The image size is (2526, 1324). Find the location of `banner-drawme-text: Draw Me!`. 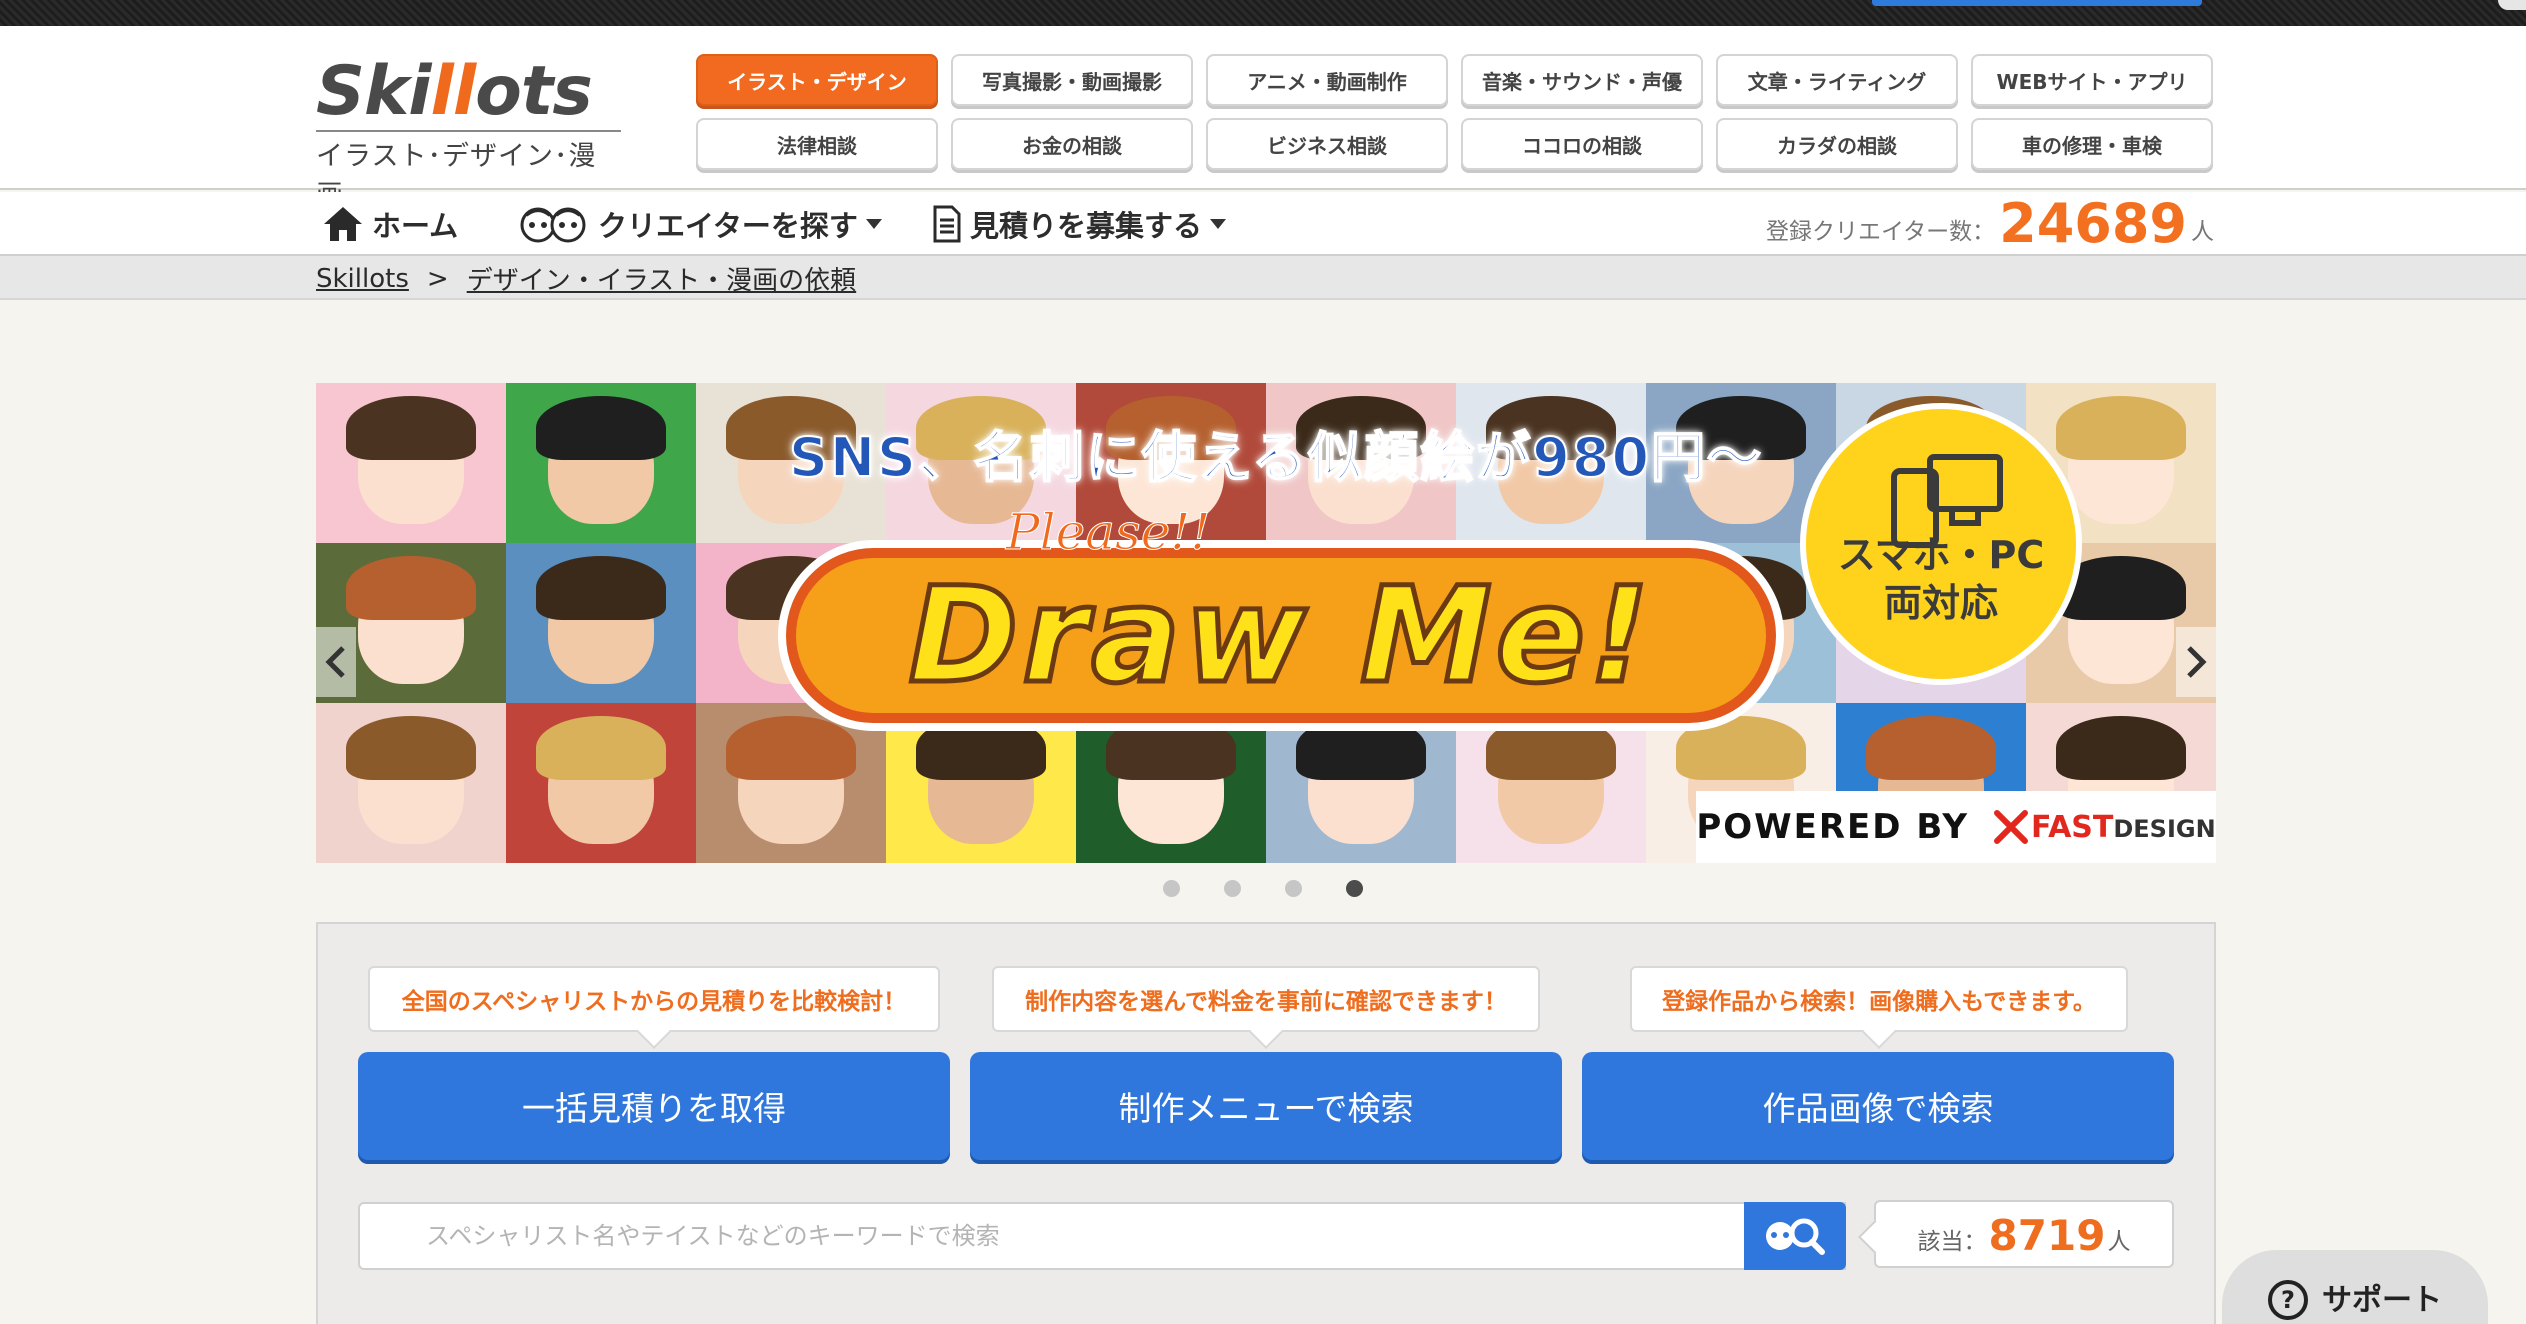

banner-drawme-text: Draw Me! is located at coordinates (1280, 635).